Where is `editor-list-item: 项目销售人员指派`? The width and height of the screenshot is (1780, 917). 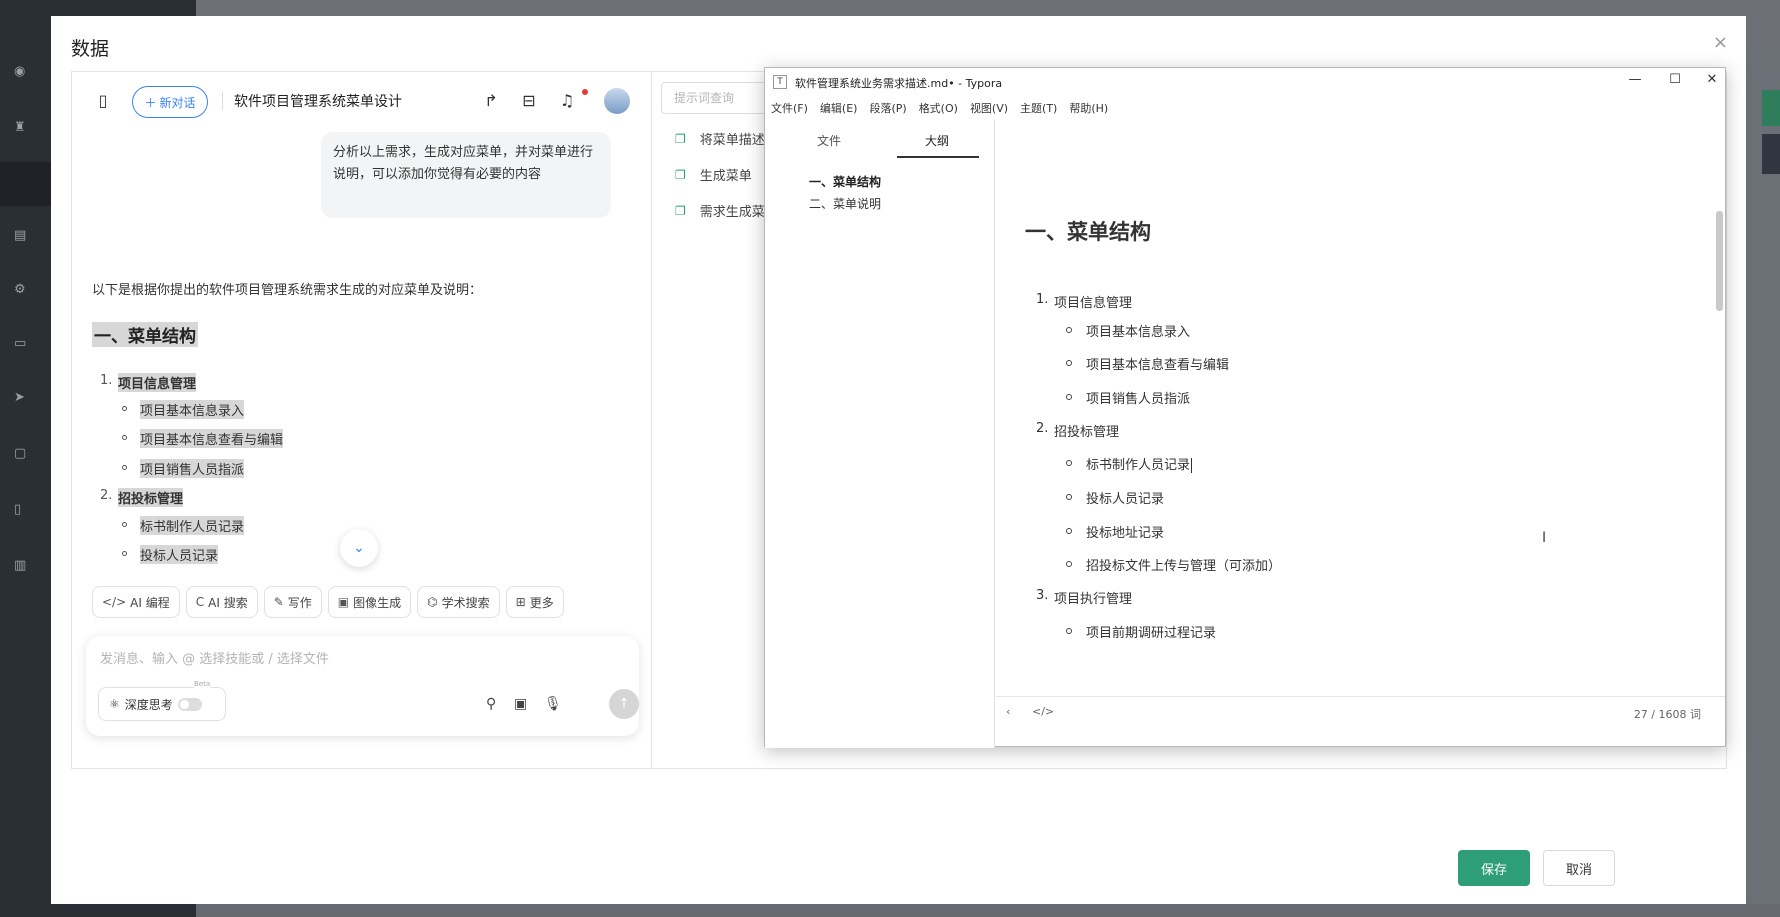 editor-list-item: 项目销售人员指派 is located at coordinates (1138, 399).